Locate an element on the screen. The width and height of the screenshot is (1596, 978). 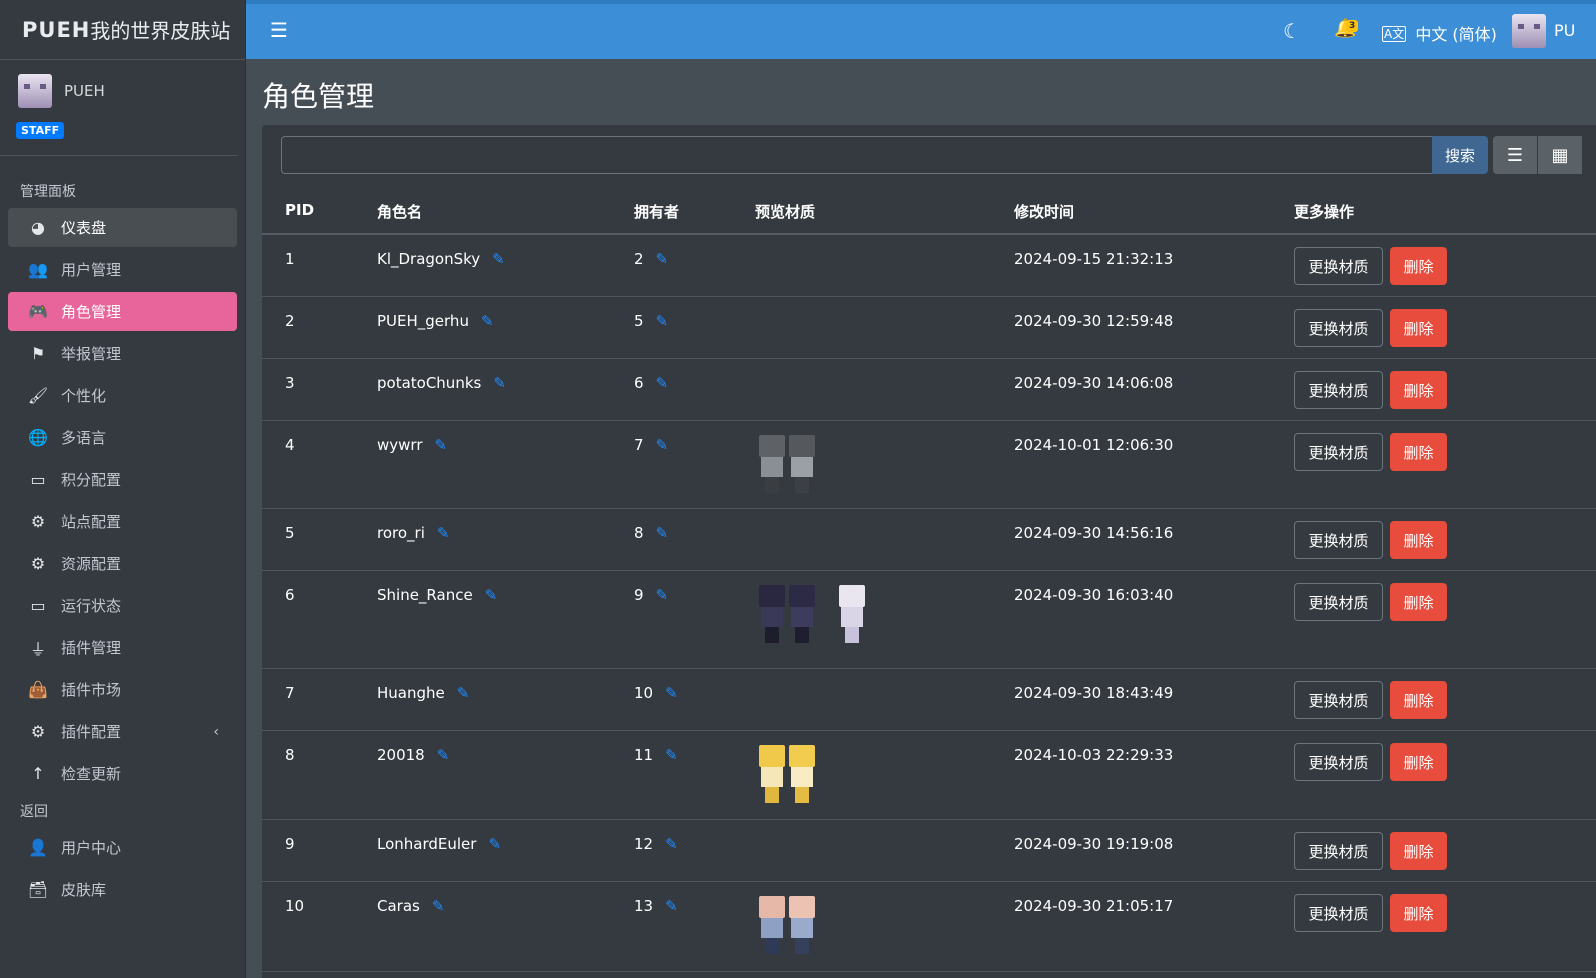
grid-view-icon: ▦ is located at coordinates (1560, 155).